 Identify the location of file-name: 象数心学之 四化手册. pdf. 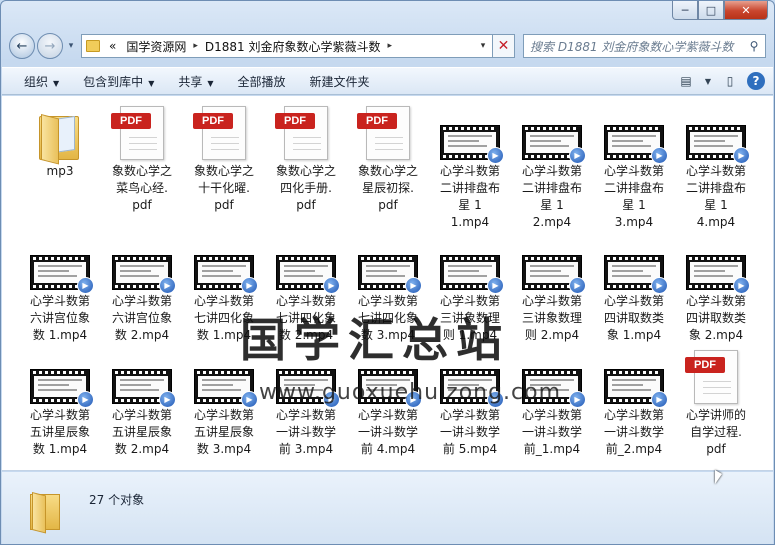
(305, 188).